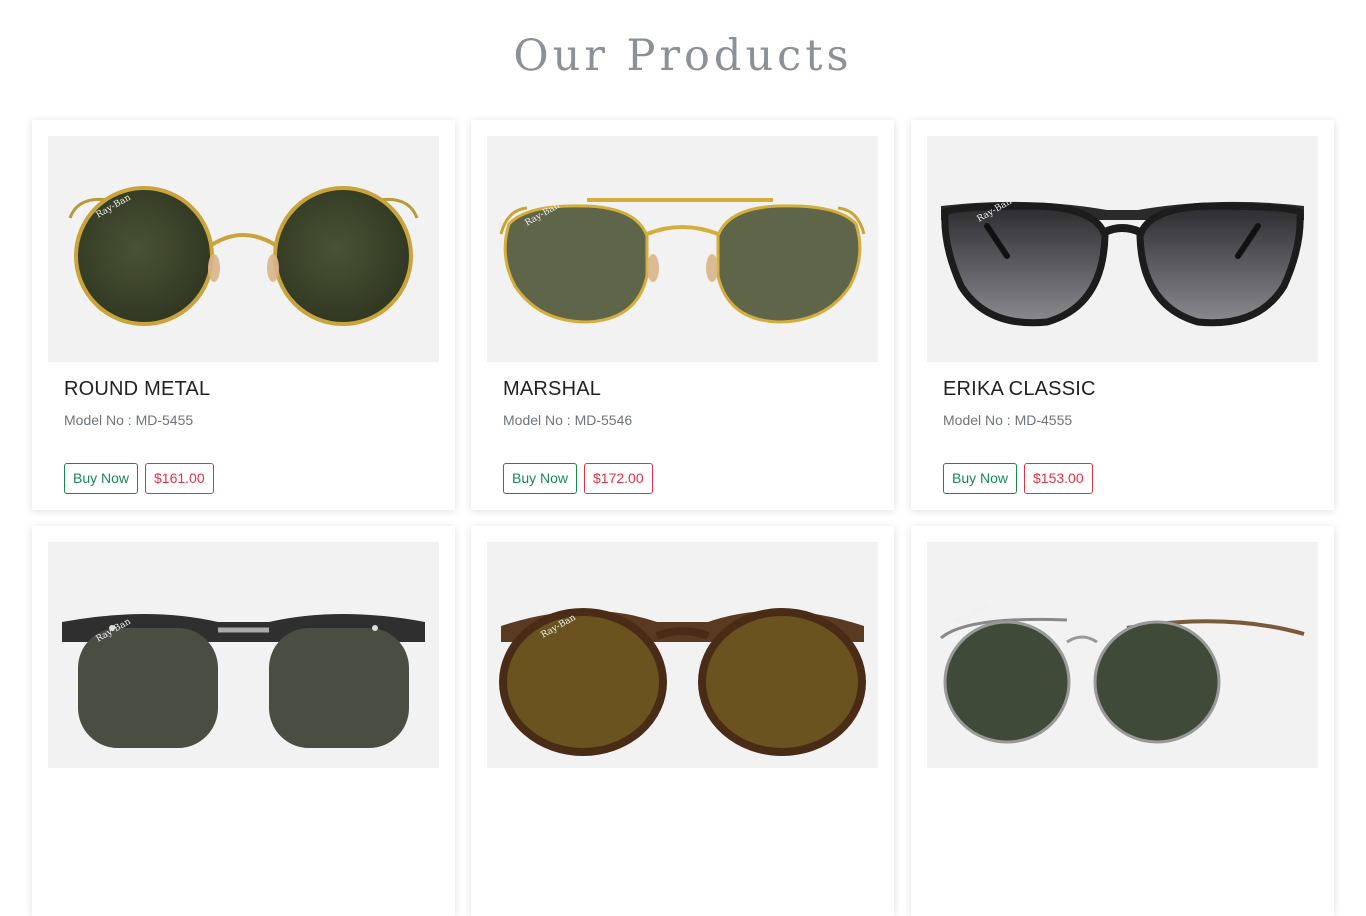 This screenshot has height=916, width=1366. I want to click on price-button: $161.00, so click(179, 478).